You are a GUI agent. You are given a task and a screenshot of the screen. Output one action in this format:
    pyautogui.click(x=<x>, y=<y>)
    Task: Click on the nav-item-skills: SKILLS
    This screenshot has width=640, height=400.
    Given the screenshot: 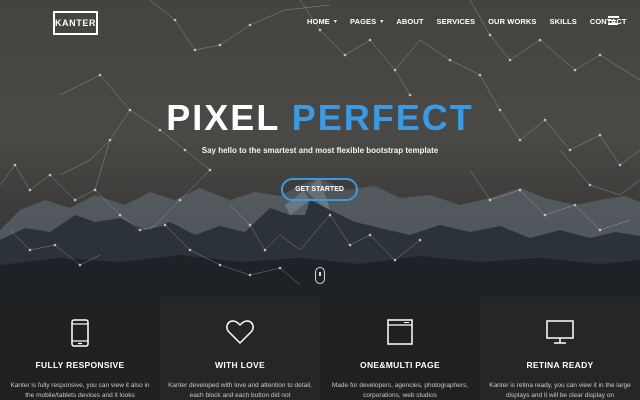 What is the action you would take?
    pyautogui.click(x=563, y=21)
    